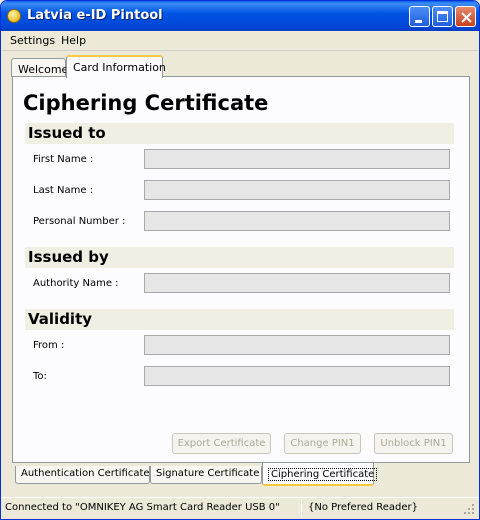 This screenshot has width=480, height=520. What do you see at coordinates (297, 376) in the screenshot?
I see `to-field` at bounding box center [297, 376].